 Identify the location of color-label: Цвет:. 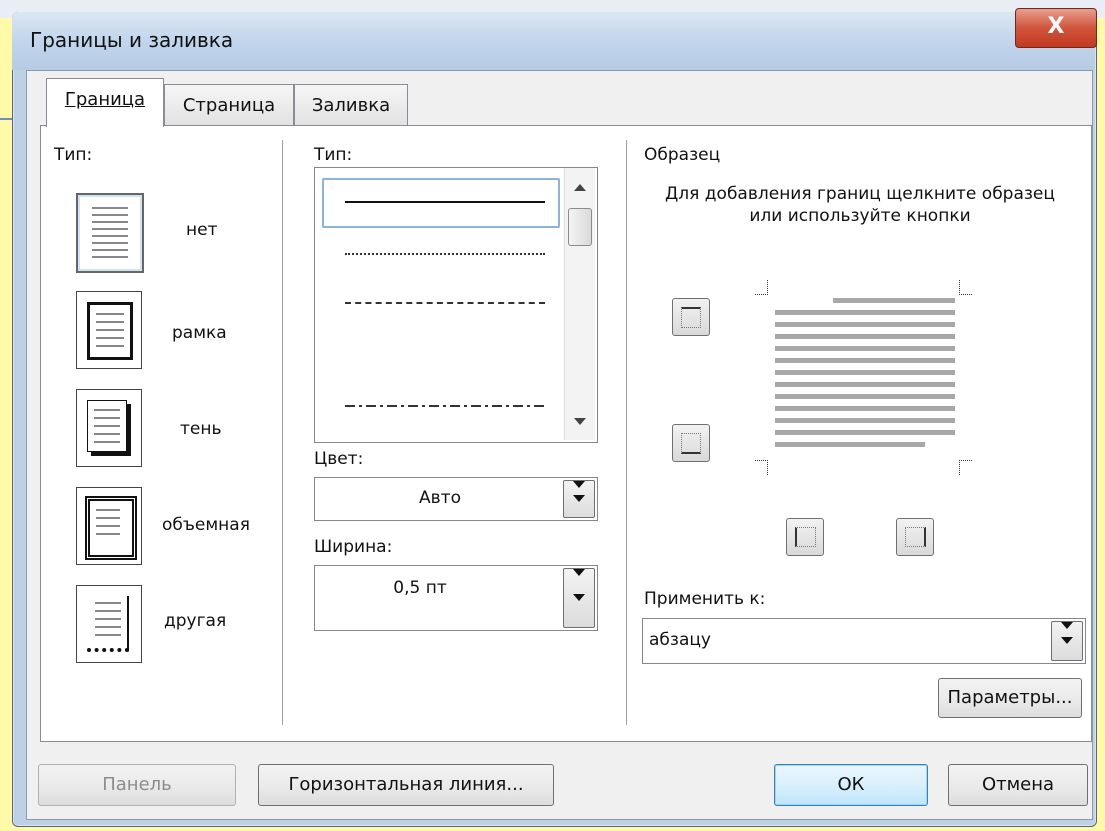
(339, 459).